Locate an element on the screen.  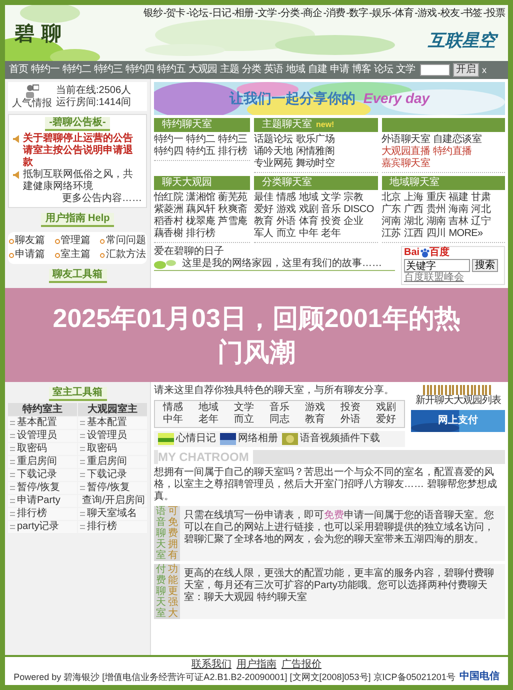
room-link: 藕香榭 is located at coordinates (169, 234).